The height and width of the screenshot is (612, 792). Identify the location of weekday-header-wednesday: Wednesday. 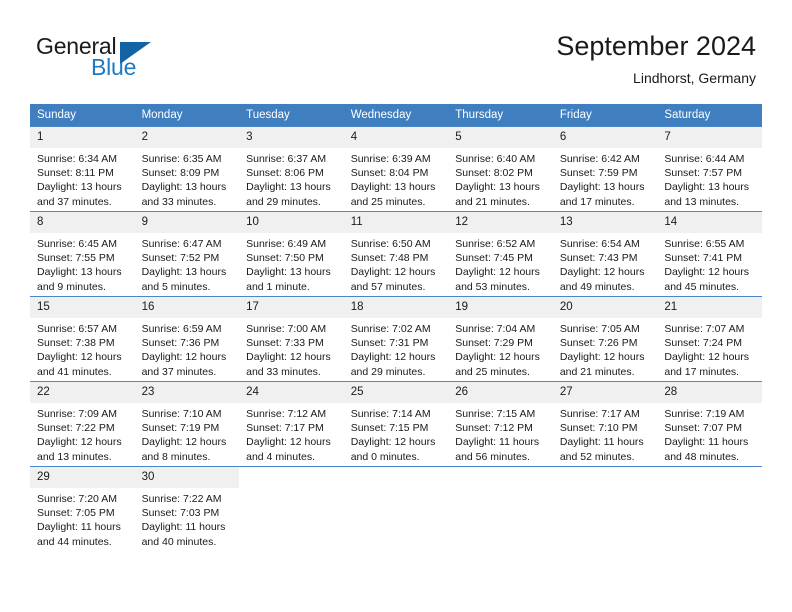
(396, 115).